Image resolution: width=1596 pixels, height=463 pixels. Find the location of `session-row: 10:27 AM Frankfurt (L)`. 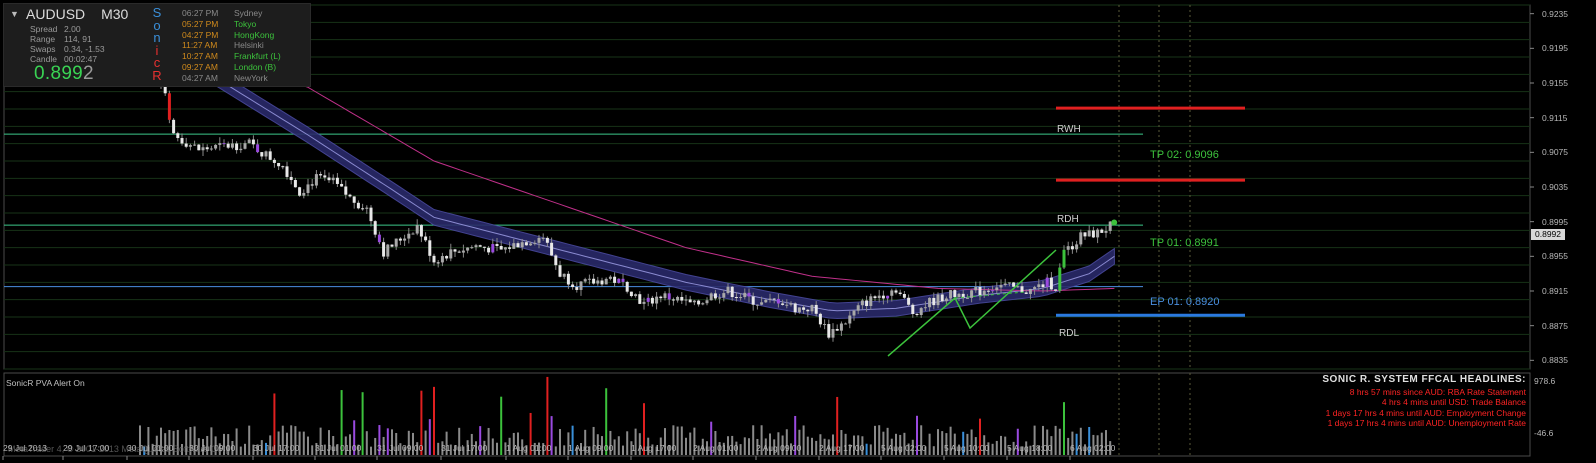

session-row: 10:27 AM Frankfurt (L) is located at coordinates (231, 56).